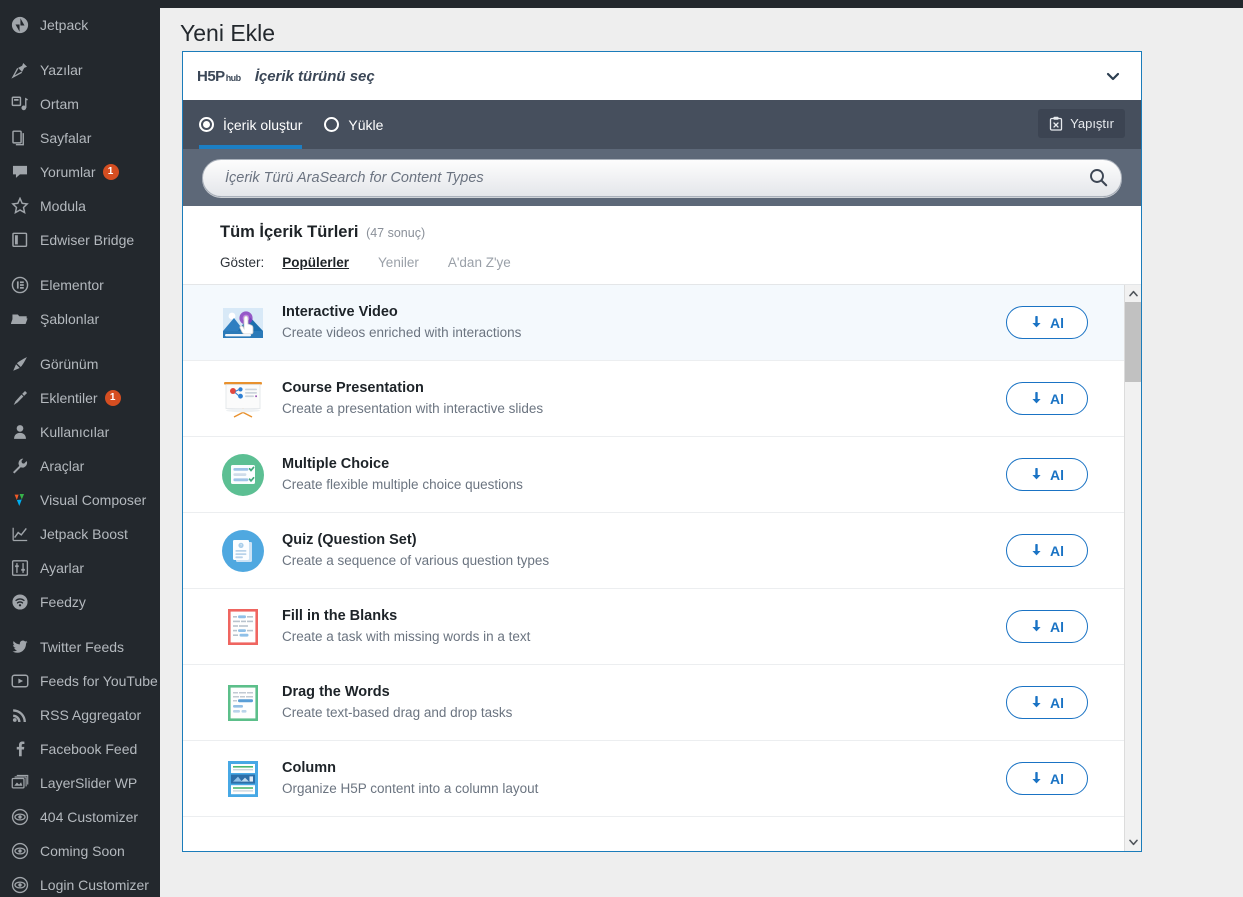  I want to click on sidebar-item-elementor: Elementor, so click(80, 285).